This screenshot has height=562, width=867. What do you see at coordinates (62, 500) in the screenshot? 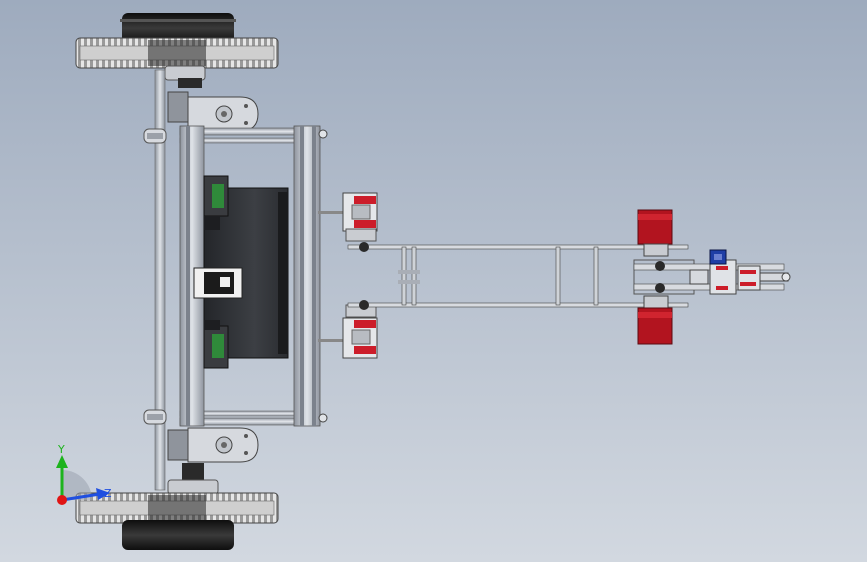
I see `x-axis-point` at bounding box center [62, 500].